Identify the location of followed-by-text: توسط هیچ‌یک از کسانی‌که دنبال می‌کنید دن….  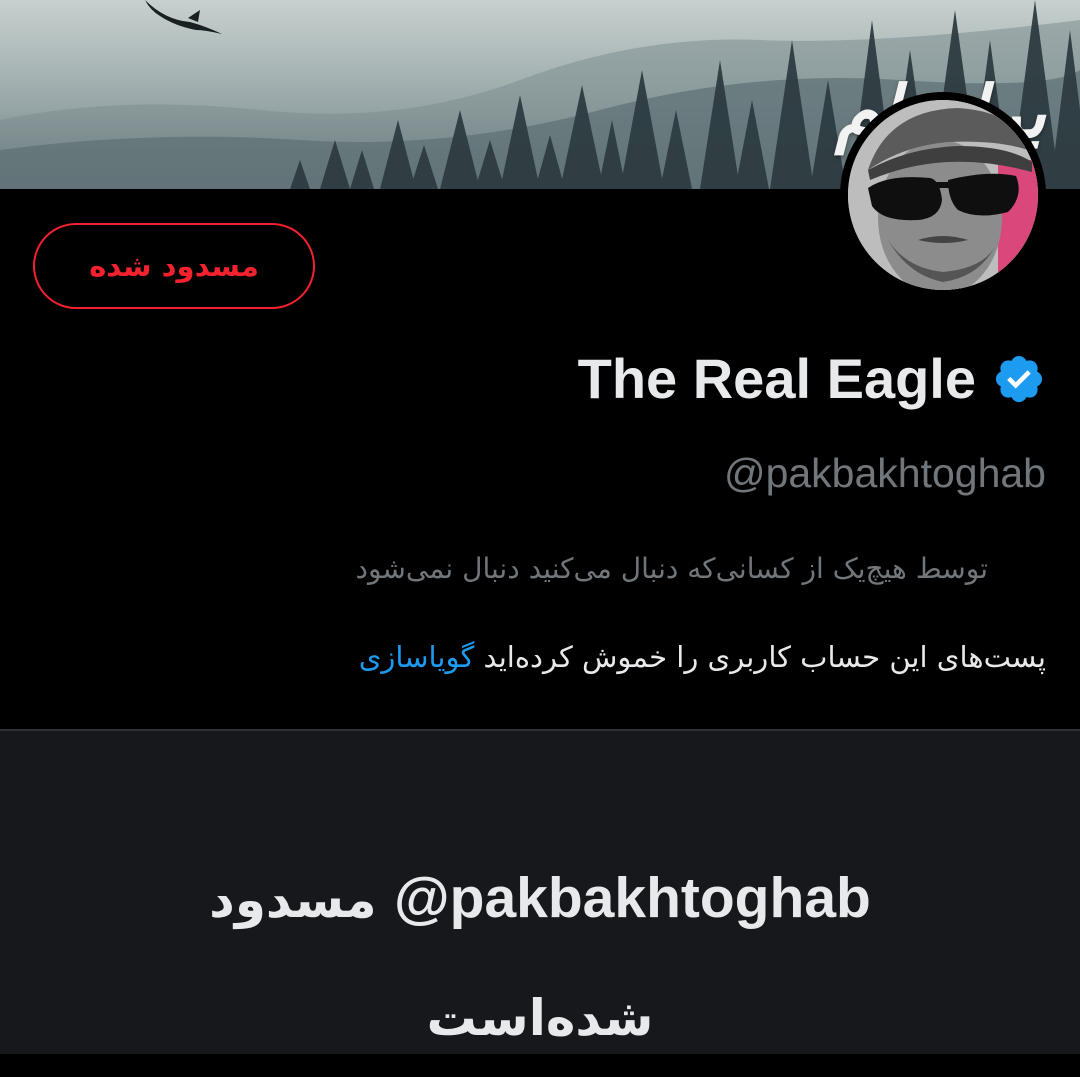
(671, 568).